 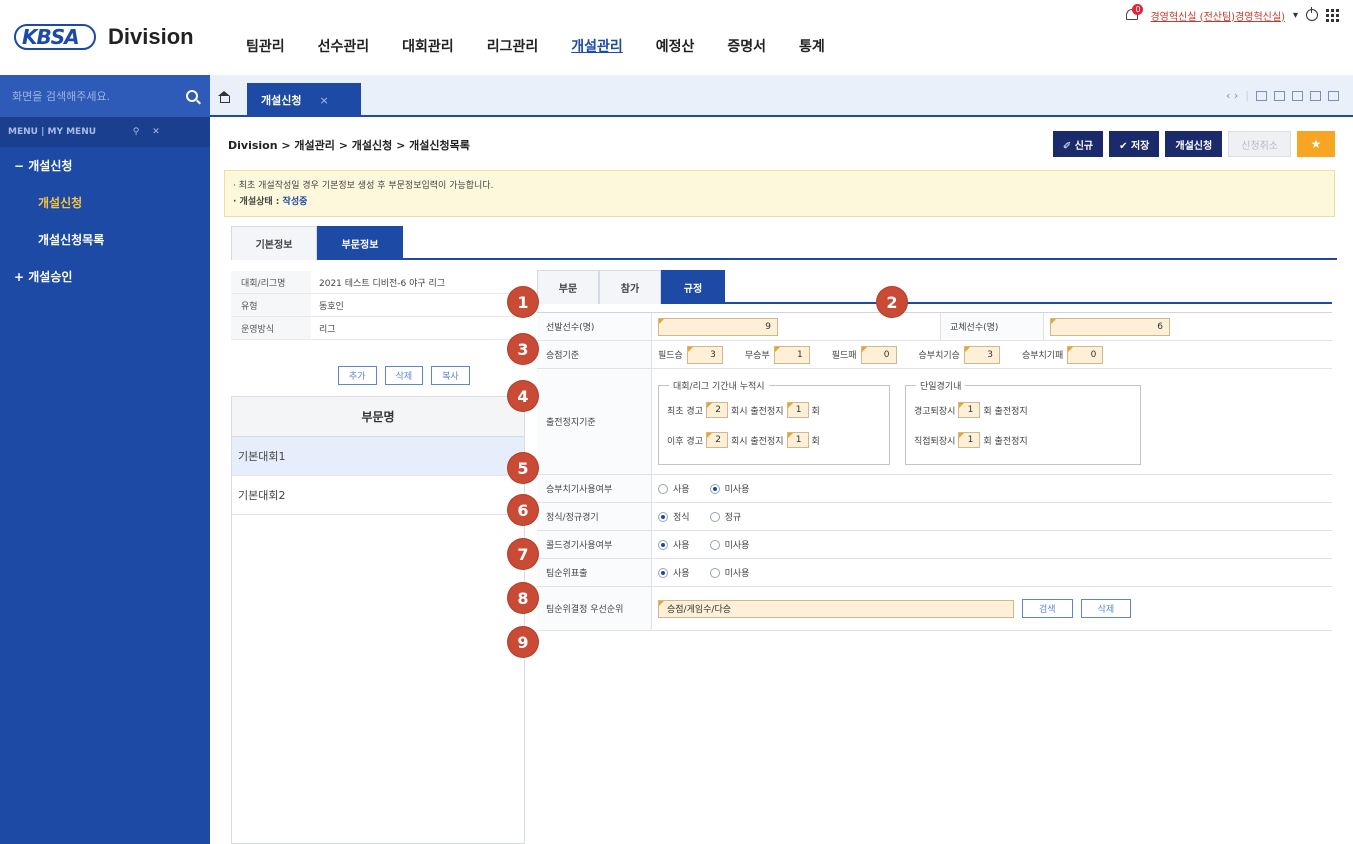 I want to click on marker-6: 6, so click(x=523, y=510).